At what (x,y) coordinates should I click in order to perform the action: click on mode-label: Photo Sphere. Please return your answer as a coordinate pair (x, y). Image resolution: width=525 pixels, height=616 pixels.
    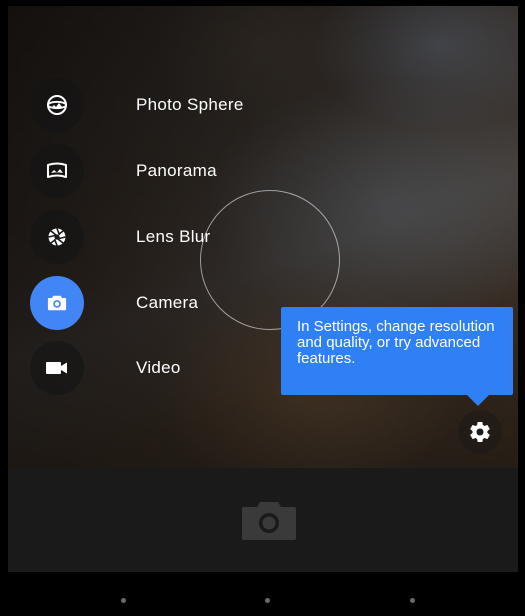
    Looking at the image, I should click on (190, 104).